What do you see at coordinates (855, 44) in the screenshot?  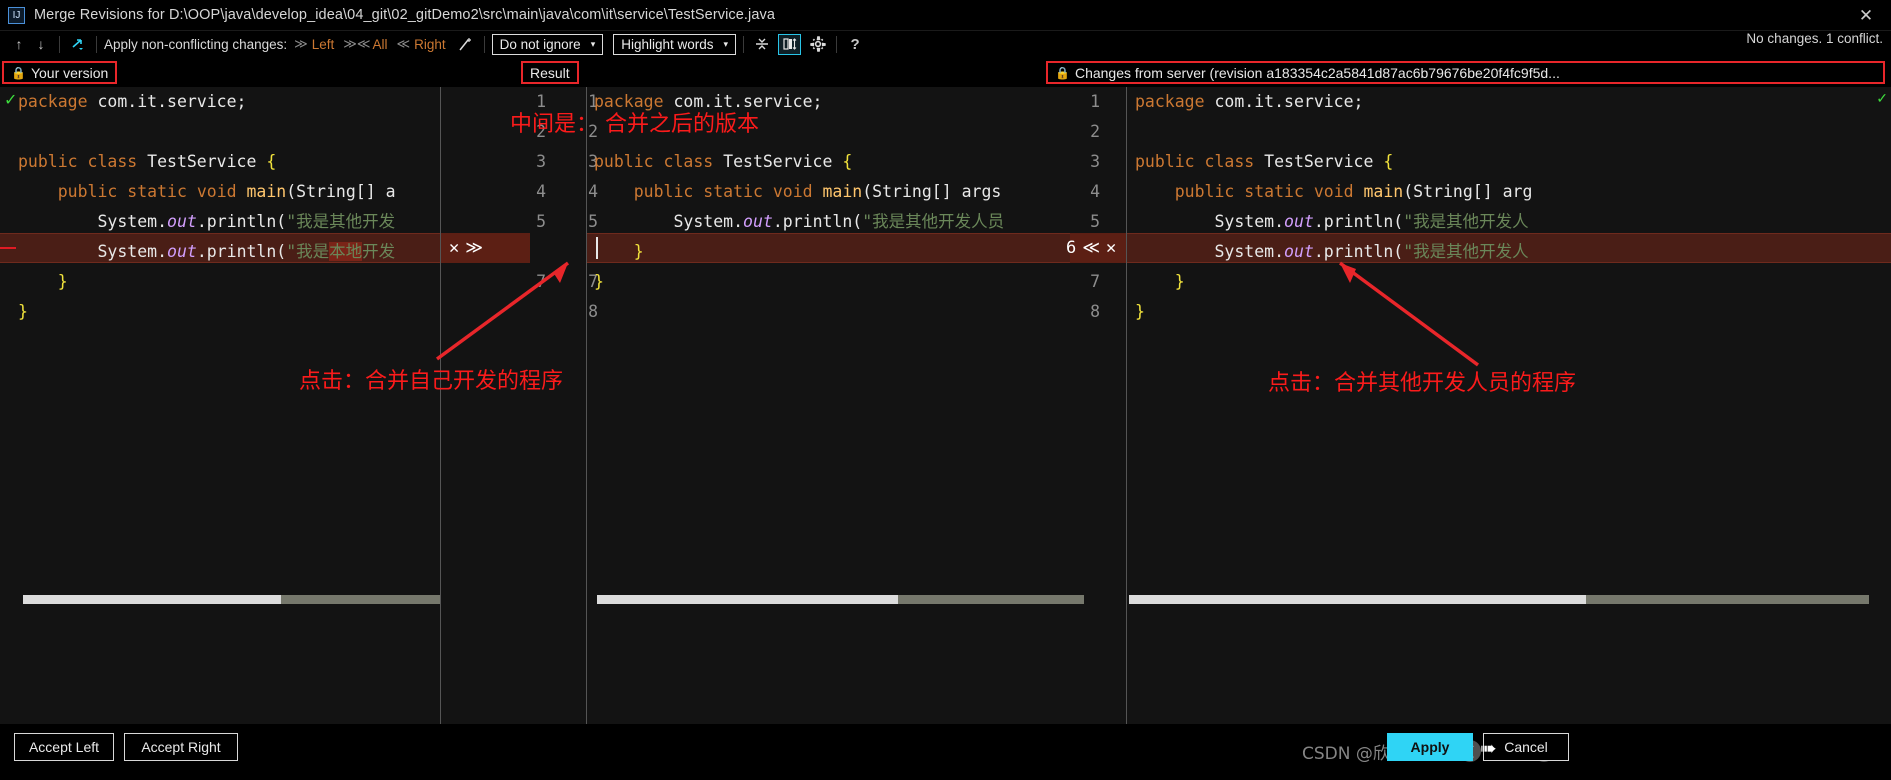 I see `help-button: ?` at bounding box center [855, 44].